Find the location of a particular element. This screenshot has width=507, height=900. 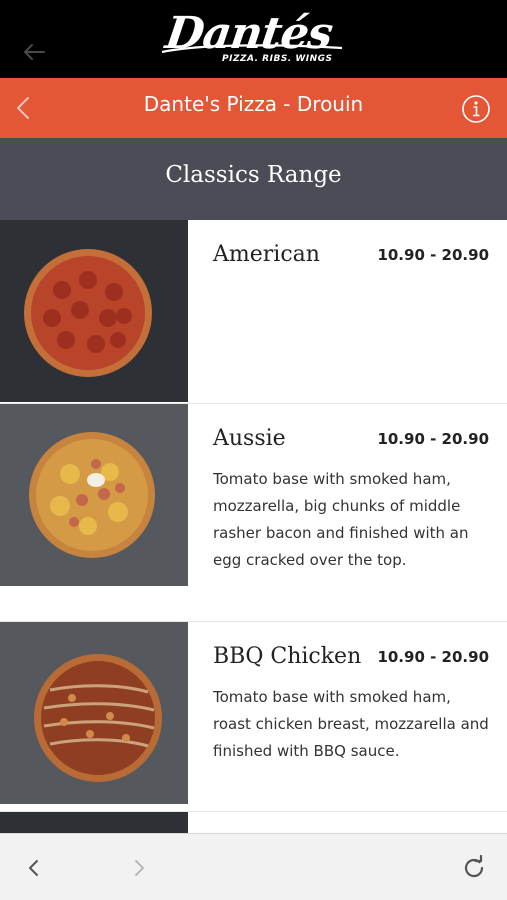

info-icon is located at coordinates (476, 109).